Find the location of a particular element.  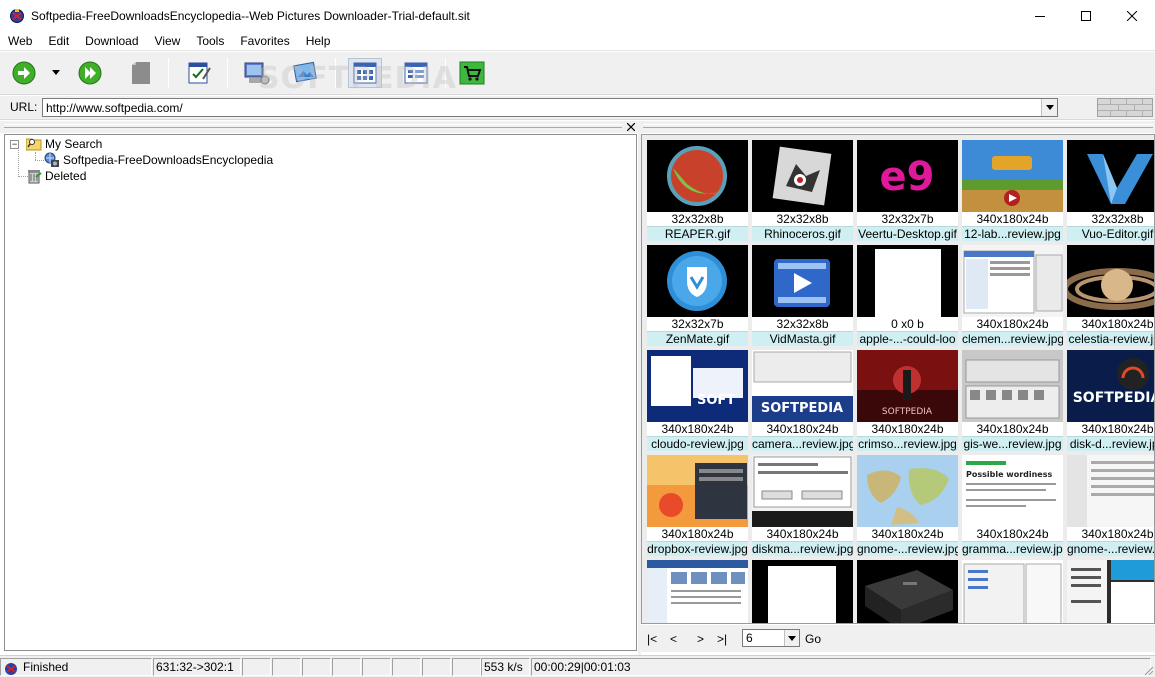

toolbar-separator is located at coordinates (168, 73).